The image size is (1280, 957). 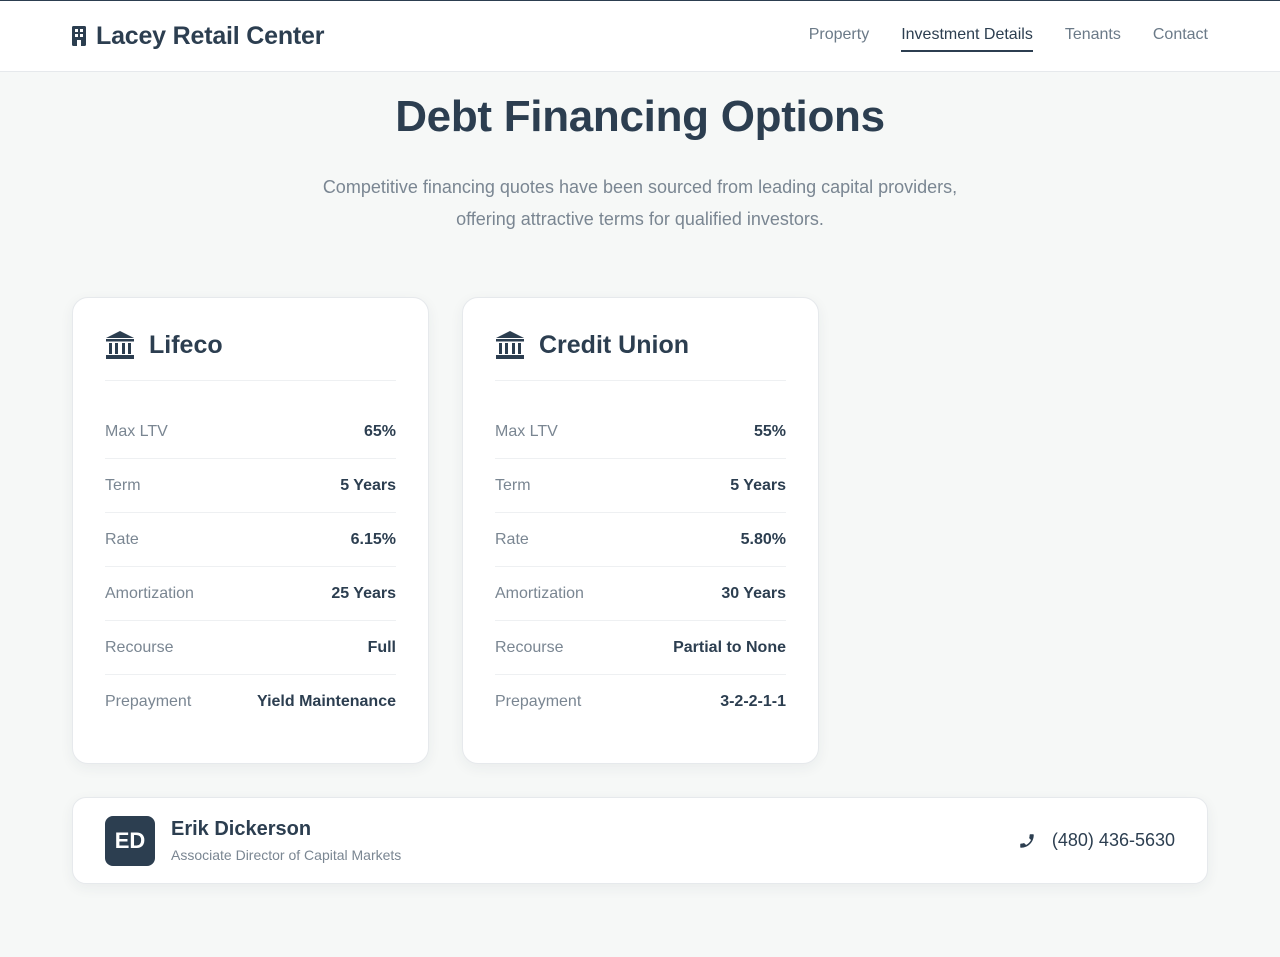 I want to click on term-row-max-ltv: Max LTV 65%, so click(x=250, y=432).